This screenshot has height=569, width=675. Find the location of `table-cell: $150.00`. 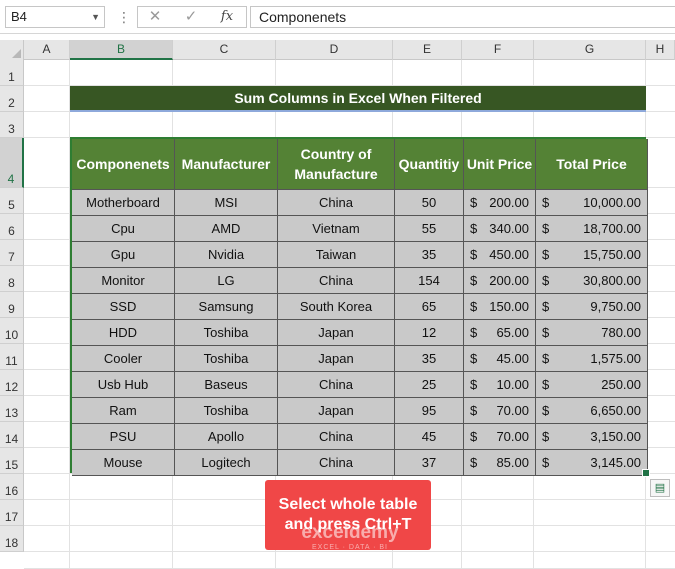

table-cell: $150.00 is located at coordinates (500, 307).